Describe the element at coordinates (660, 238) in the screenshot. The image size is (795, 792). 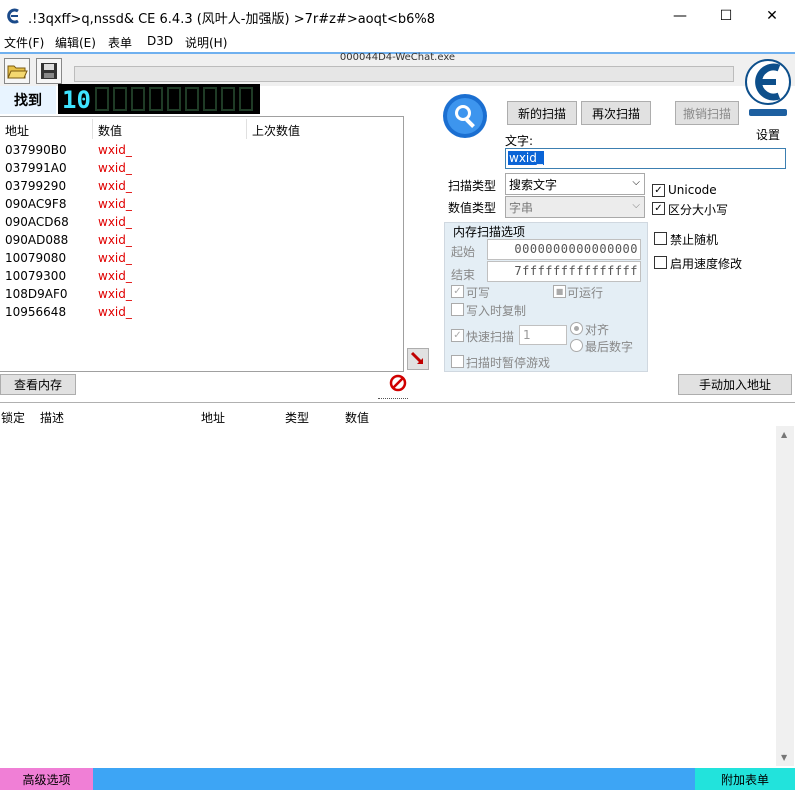
I see `disable-random-checkbox` at that location.